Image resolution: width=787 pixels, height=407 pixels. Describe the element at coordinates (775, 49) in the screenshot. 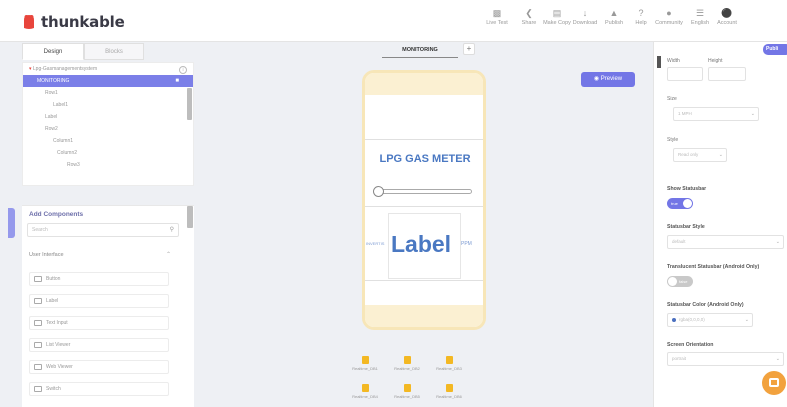

I see `publish-button: Publi` at that location.